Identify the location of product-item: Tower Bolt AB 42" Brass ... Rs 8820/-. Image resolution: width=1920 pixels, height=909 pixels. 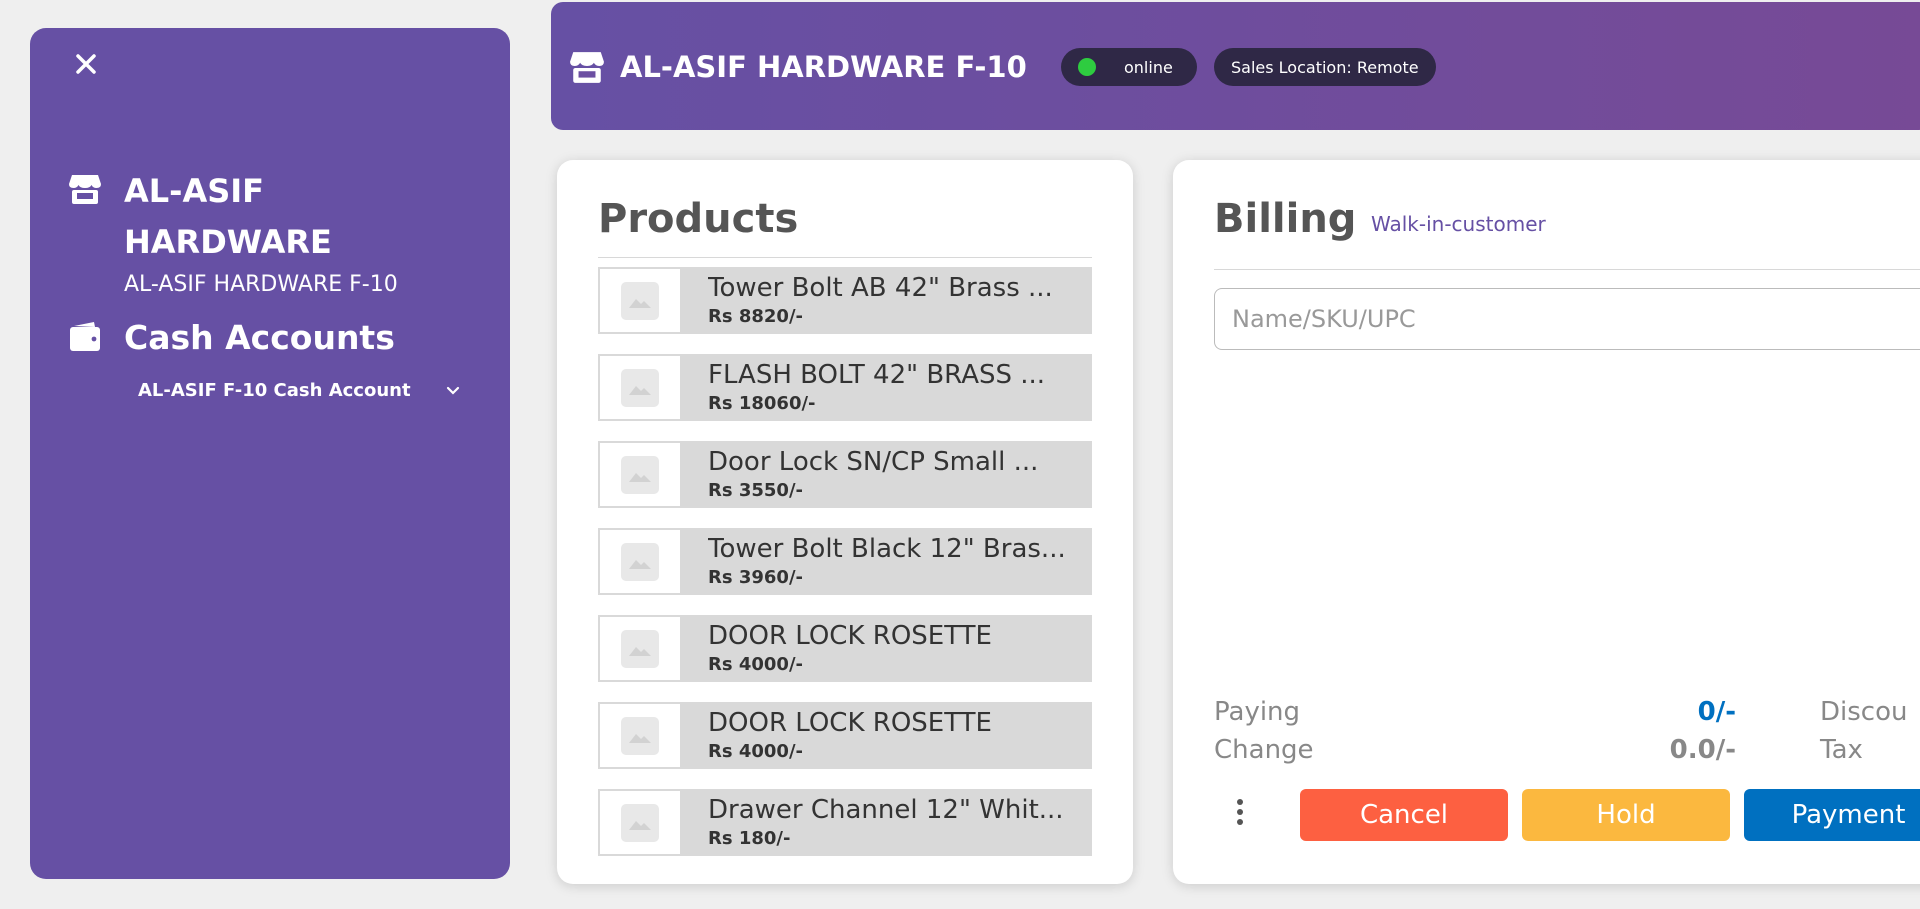
(845, 300).